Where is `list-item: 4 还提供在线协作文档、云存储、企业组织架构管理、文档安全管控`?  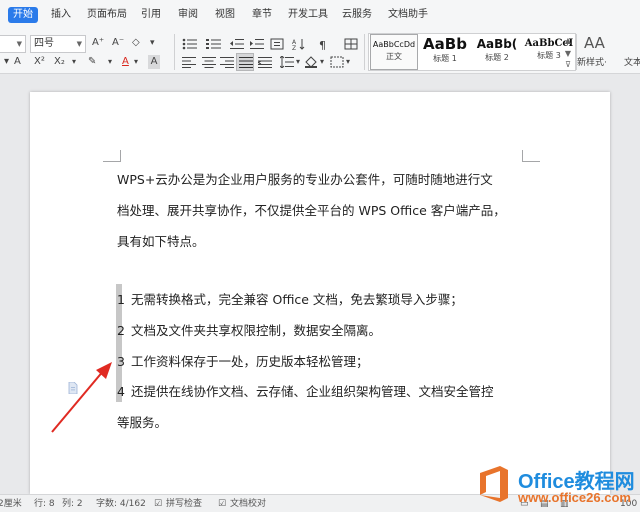
list-item: 4 还提供在线协作文档、云存储、企业组织架构管理、文档安全管控 is located at coordinates (305, 392).